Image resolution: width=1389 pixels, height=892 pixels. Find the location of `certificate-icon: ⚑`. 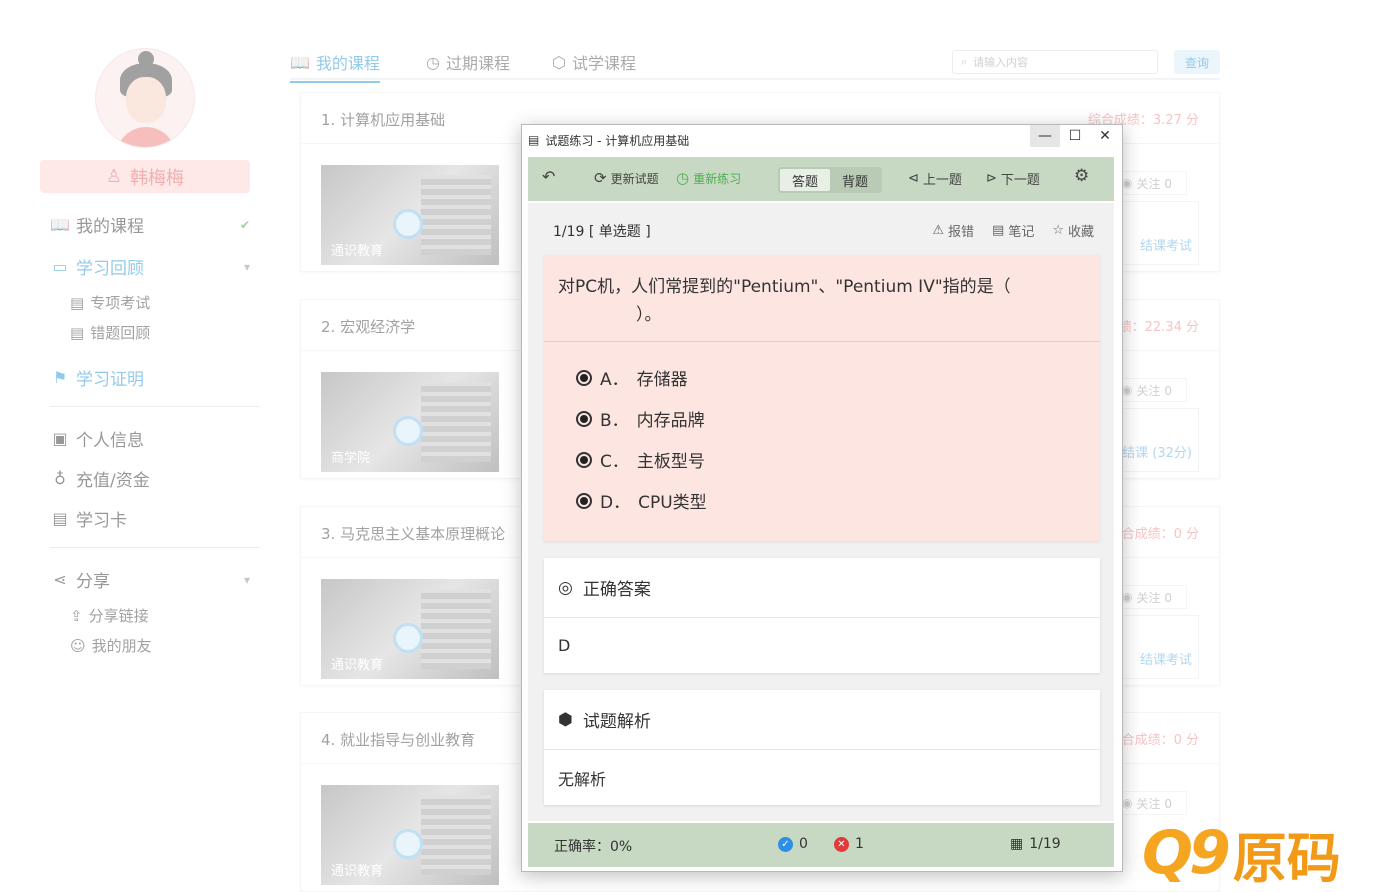

certificate-icon: ⚑ is located at coordinates (60, 377).